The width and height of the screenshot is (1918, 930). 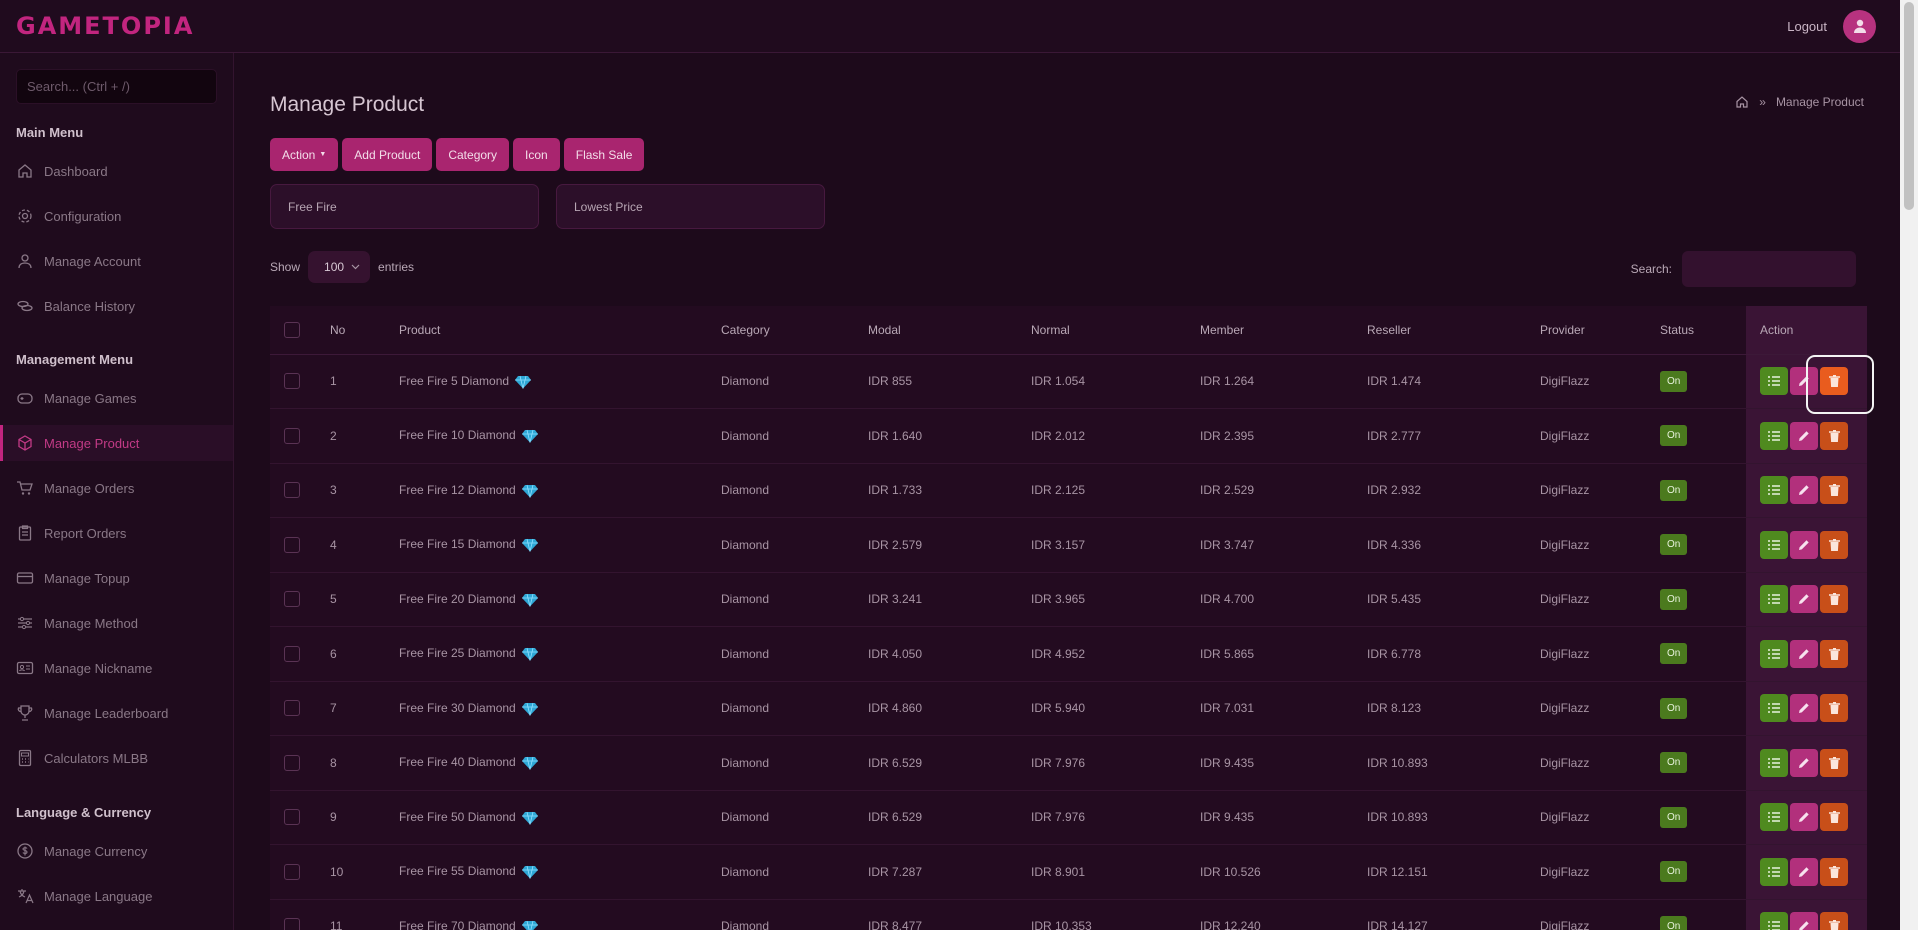 I want to click on sidebar-search-input: Search... (Ctrl + /), so click(x=116, y=86).